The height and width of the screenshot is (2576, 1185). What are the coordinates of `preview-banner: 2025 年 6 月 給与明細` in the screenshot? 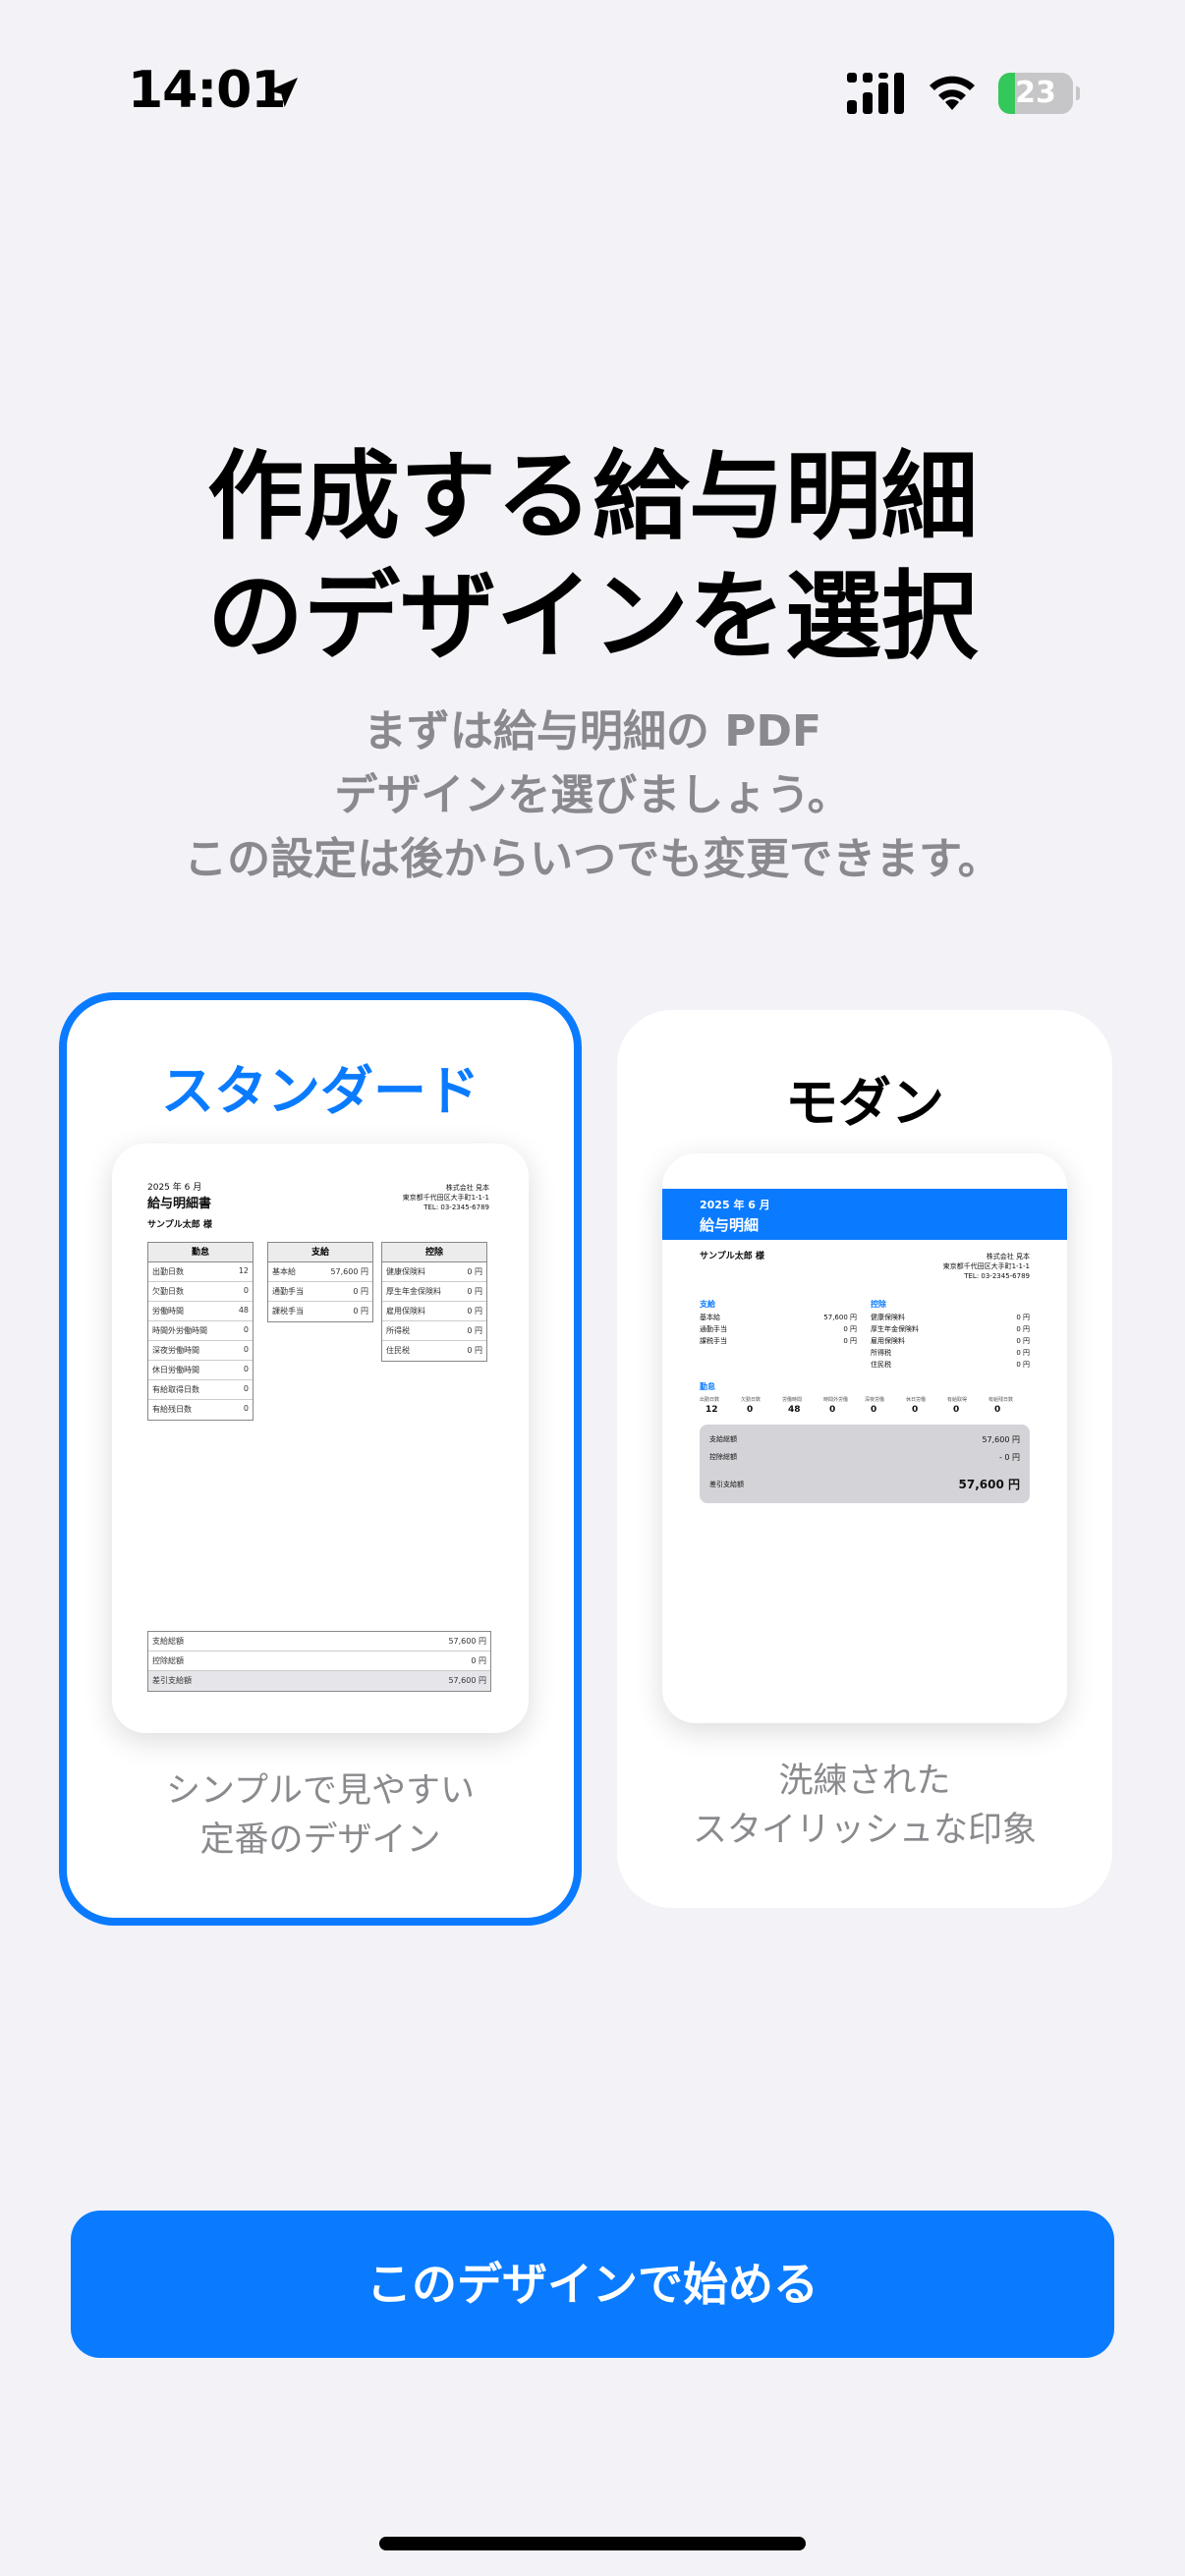 It's located at (865, 1214).